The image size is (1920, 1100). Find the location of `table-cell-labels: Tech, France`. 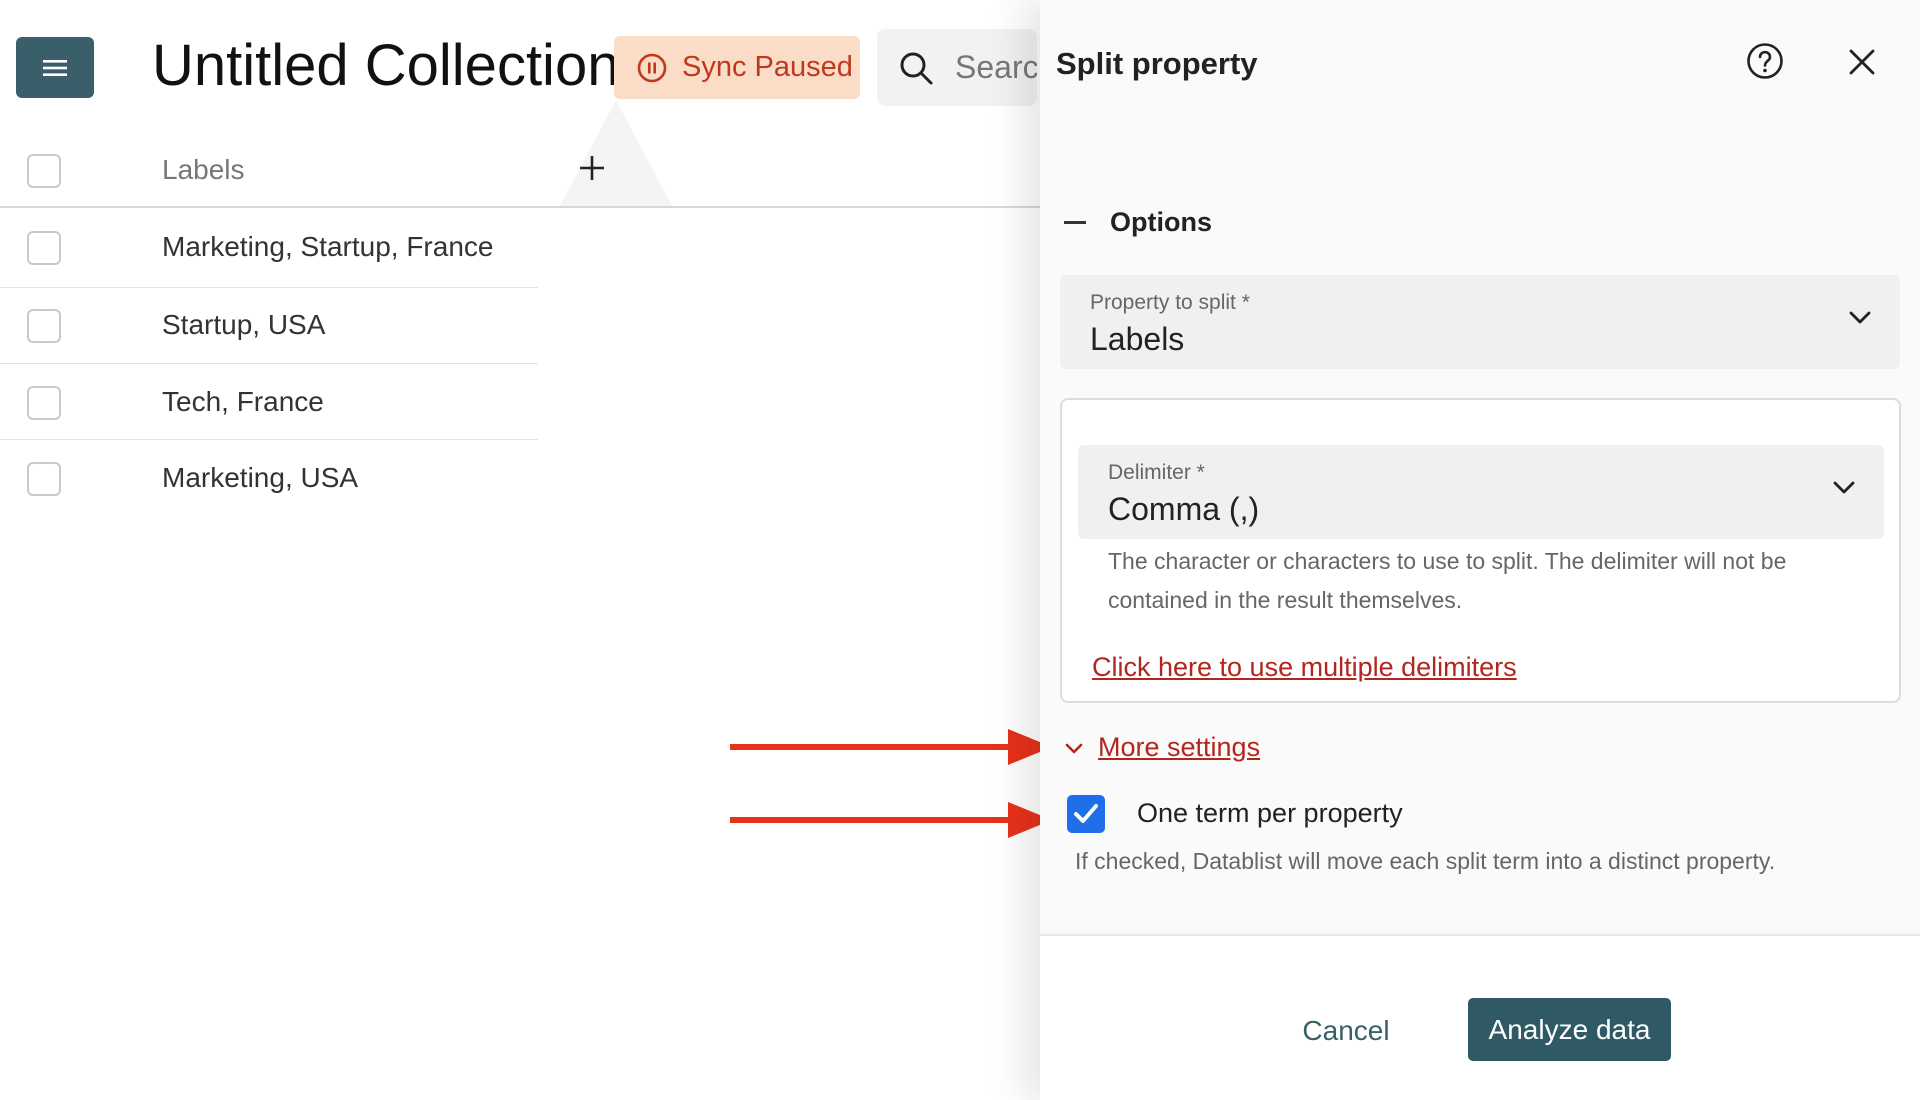

table-cell-labels: Tech, France is located at coordinates (243, 402).